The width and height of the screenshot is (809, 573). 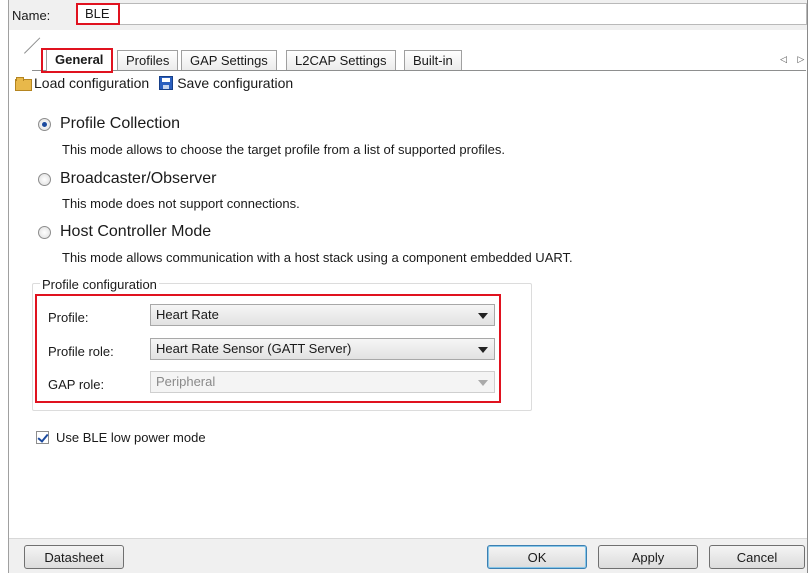 I want to click on gap-role-select: Peripheral, so click(x=322, y=382).